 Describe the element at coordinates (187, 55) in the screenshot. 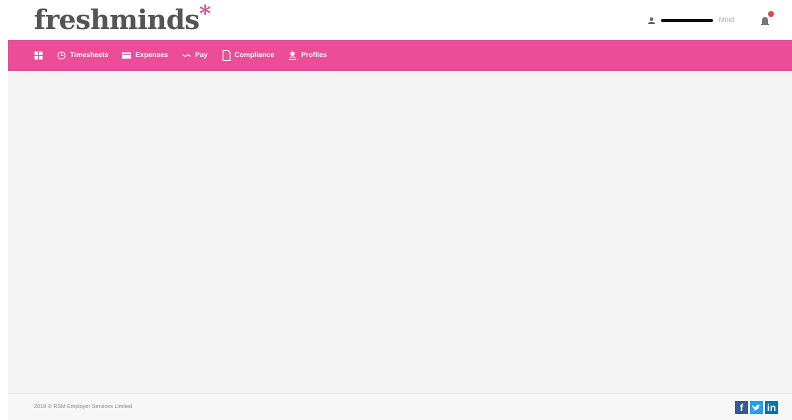

I see `wave-icon` at that location.